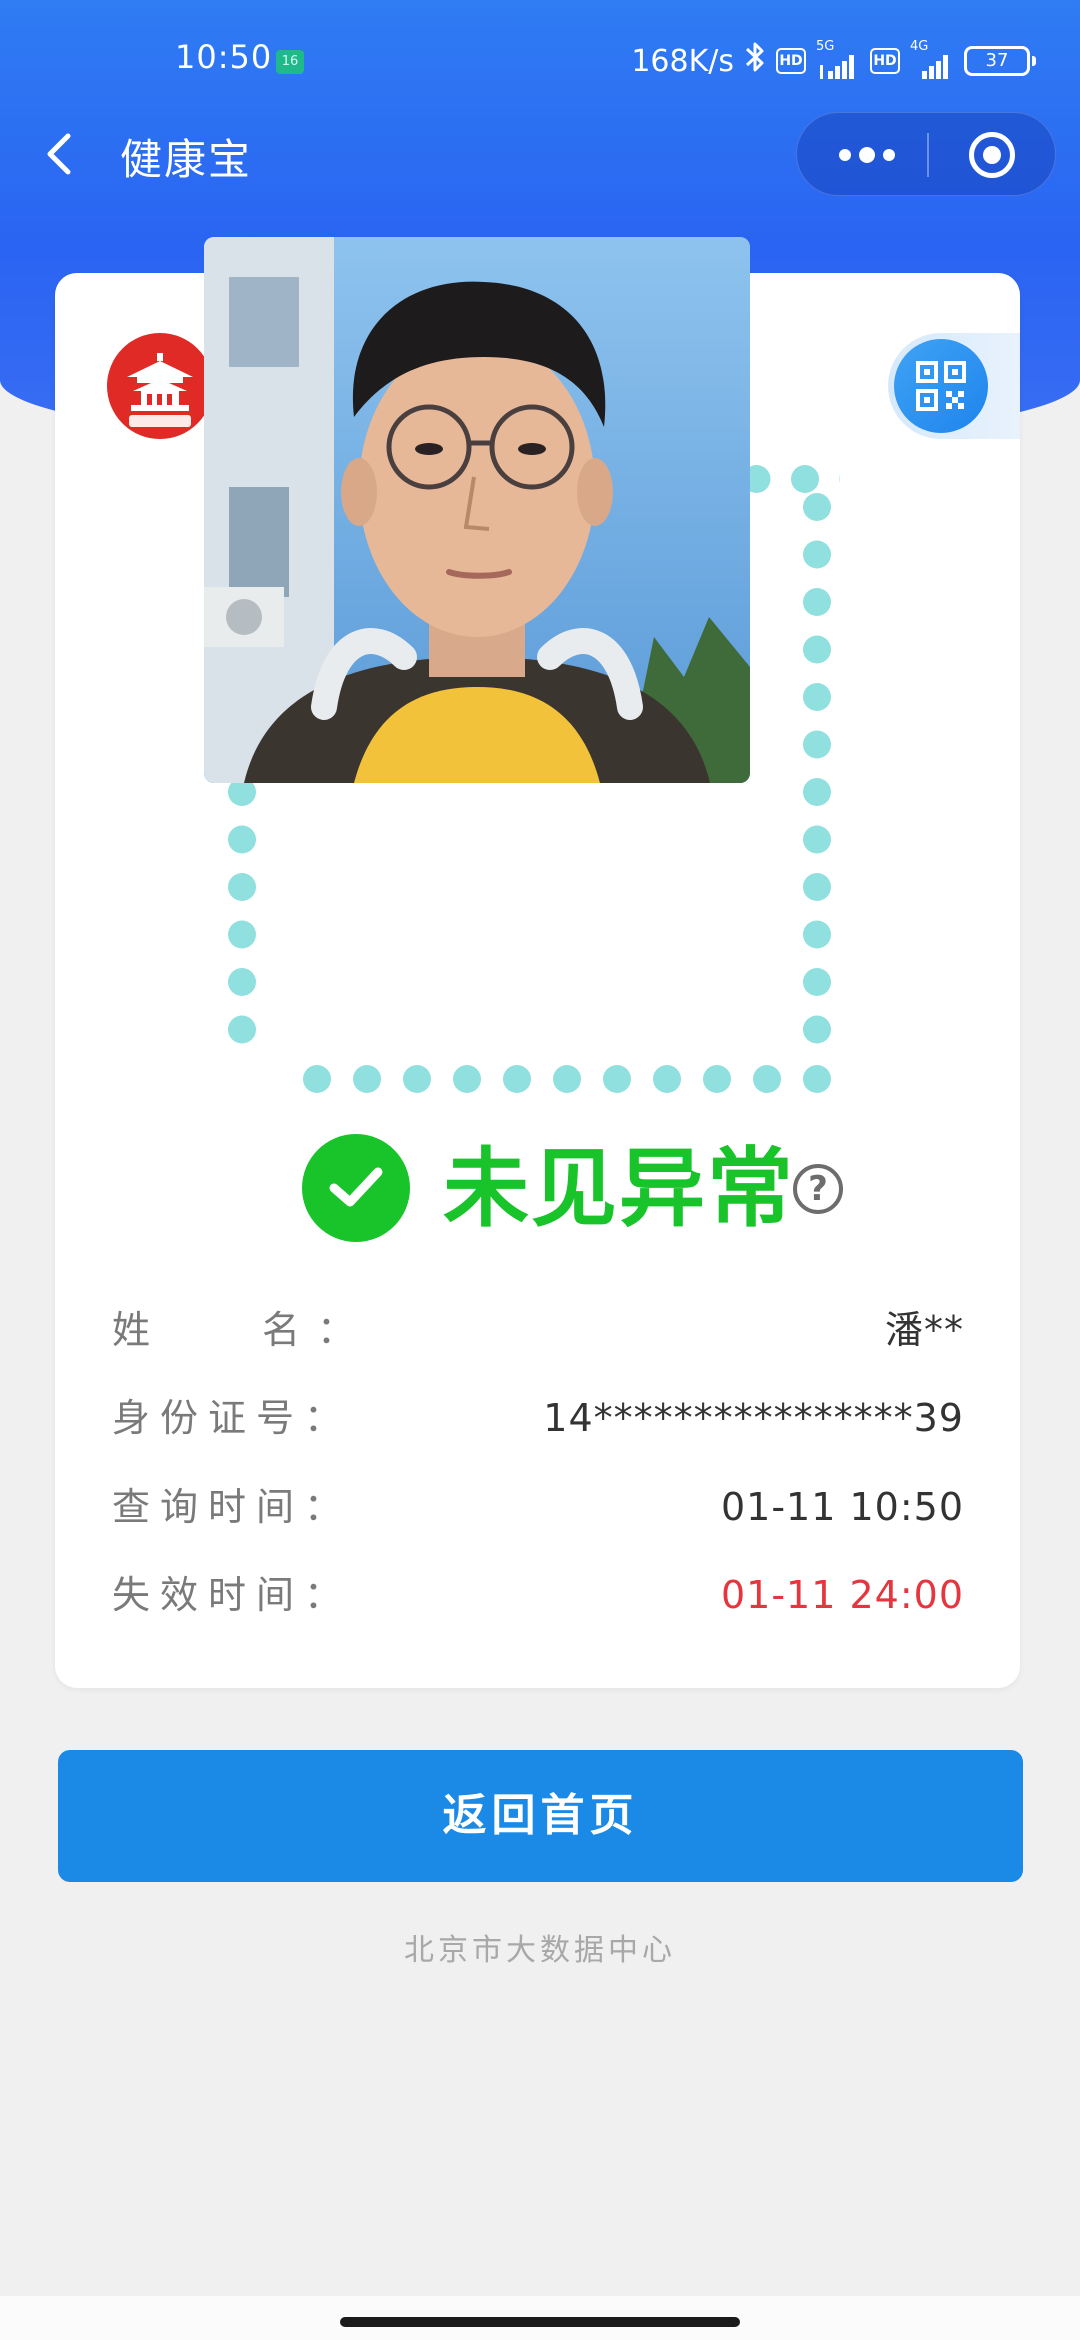 The image size is (1080, 2340). Describe the element at coordinates (232, 1507) in the screenshot. I see `query-time-label: 查询时间：` at that location.